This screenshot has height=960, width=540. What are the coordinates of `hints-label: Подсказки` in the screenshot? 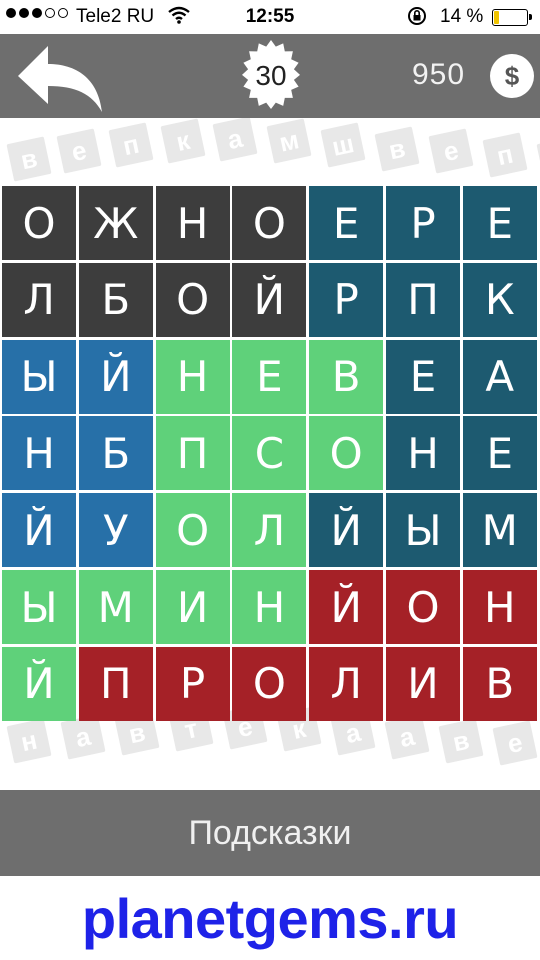 It's located at (270, 832).